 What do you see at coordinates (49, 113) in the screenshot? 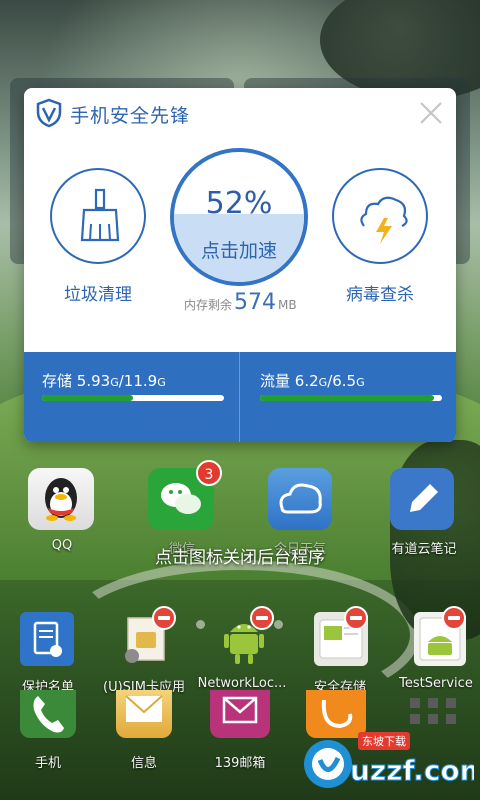
I see `shield-logo-icon` at bounding box center [49, 113].